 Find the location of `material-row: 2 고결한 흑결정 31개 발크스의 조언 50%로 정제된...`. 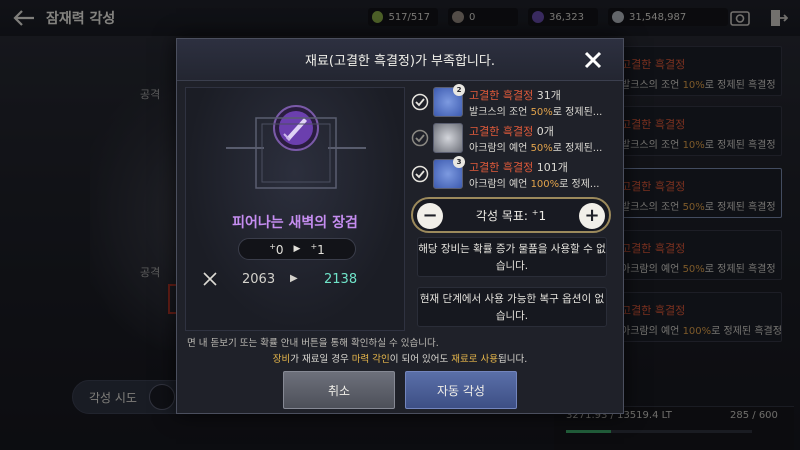

material-row: 2 고결한 흑결정 31개 발크스의 조언 50%로 정제된... is located at coordinates (513, 102).